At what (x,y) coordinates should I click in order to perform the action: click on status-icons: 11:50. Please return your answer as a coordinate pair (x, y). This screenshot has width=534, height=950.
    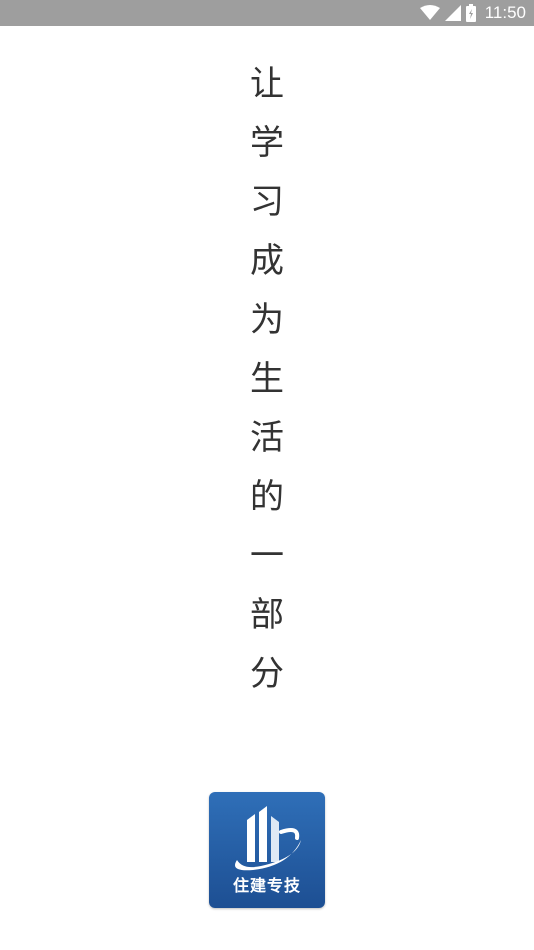
    Looking at the image, I should click on (472, 13).